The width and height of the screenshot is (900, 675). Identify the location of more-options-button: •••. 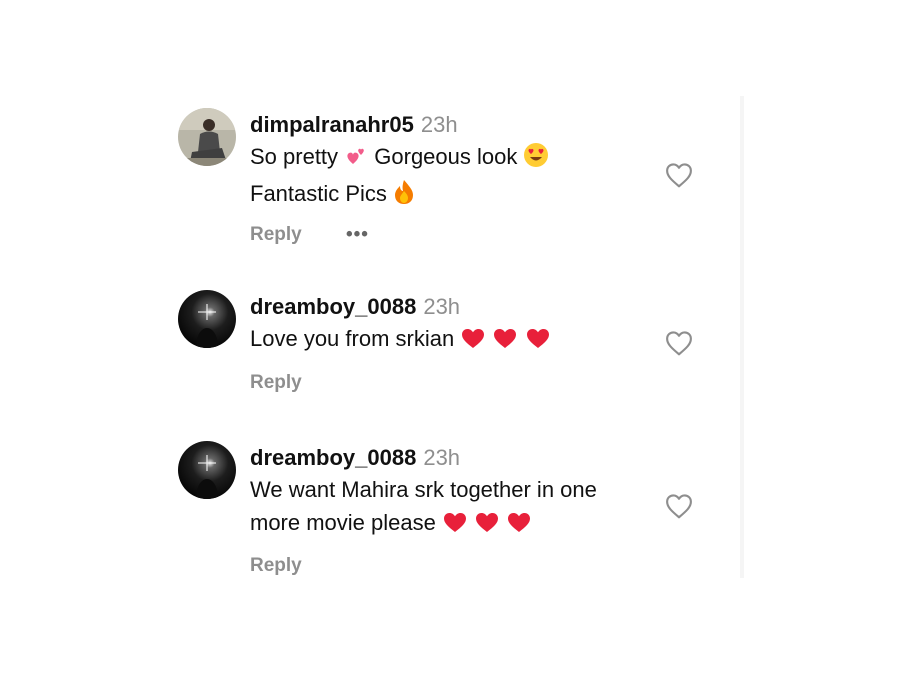
(357, 235).